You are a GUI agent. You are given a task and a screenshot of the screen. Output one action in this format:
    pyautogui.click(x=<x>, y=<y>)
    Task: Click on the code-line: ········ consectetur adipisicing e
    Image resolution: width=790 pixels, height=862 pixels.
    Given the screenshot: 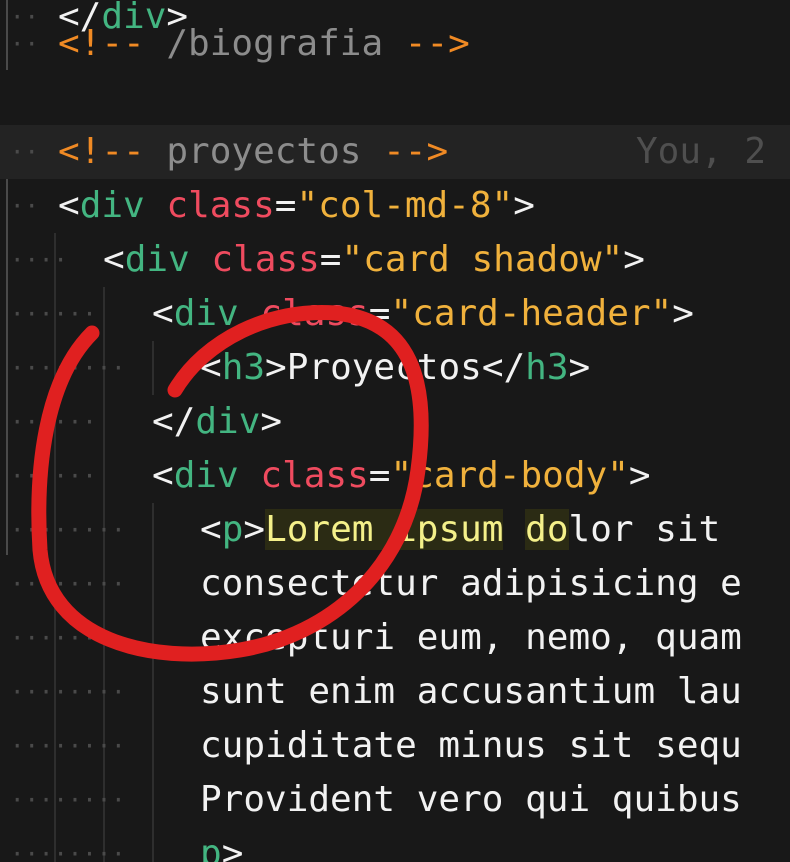 What is the action you would take?
    pyautogui.click(x=395, y=584)
    